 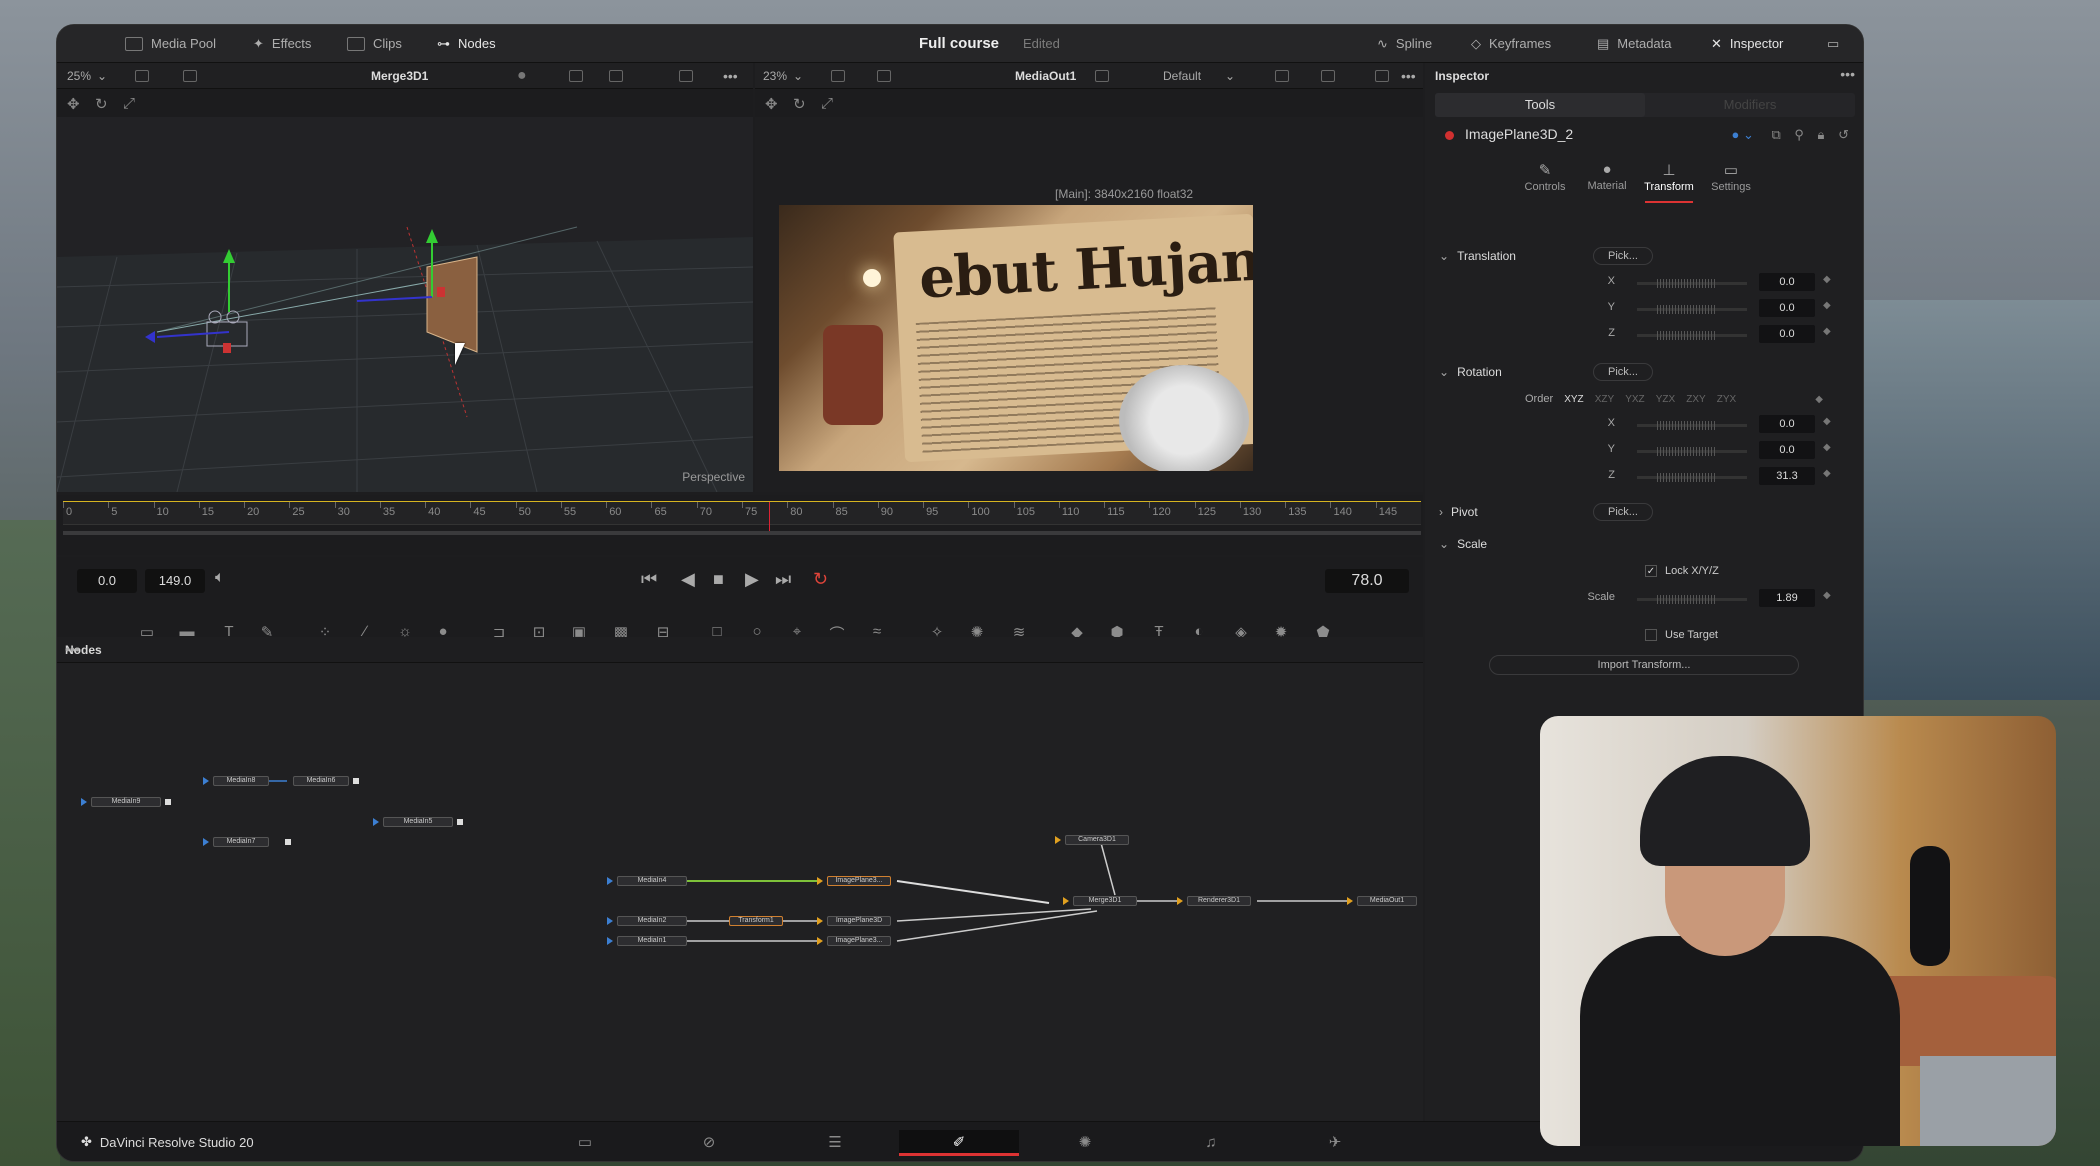 I want to click on rotation-y-slider, so click(x=1692, y=451).